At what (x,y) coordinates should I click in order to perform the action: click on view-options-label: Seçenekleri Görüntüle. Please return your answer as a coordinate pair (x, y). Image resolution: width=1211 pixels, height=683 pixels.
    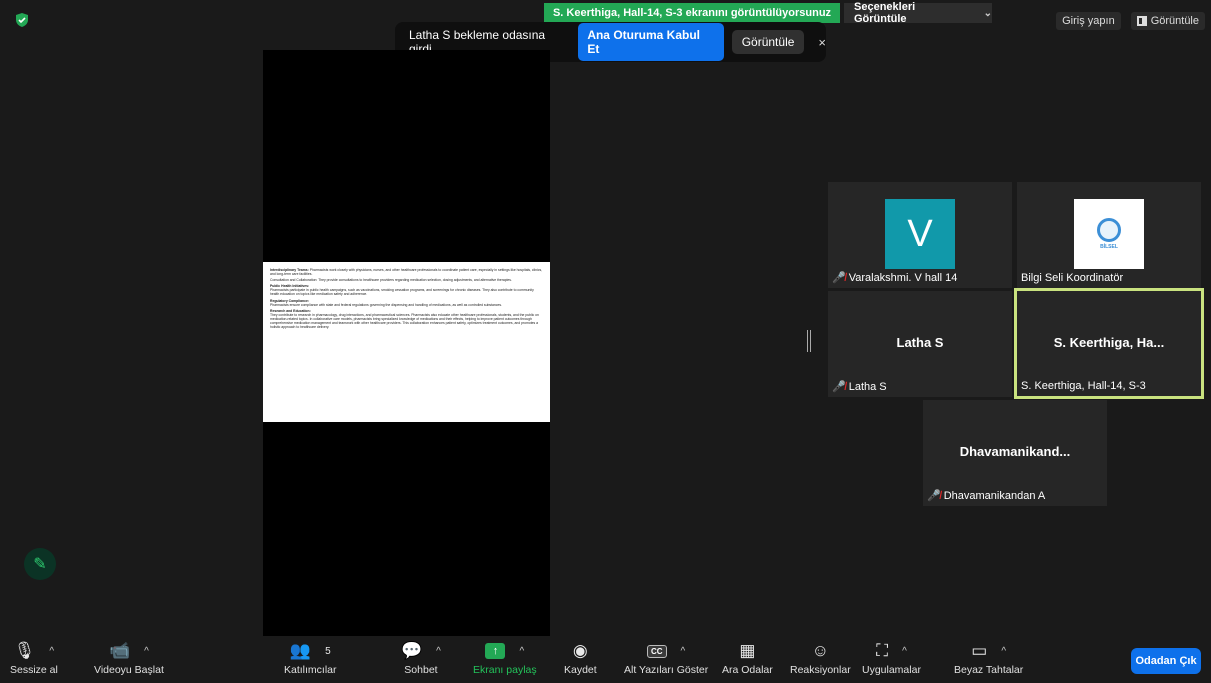
    Looking at the image, I should click on (885, 13).